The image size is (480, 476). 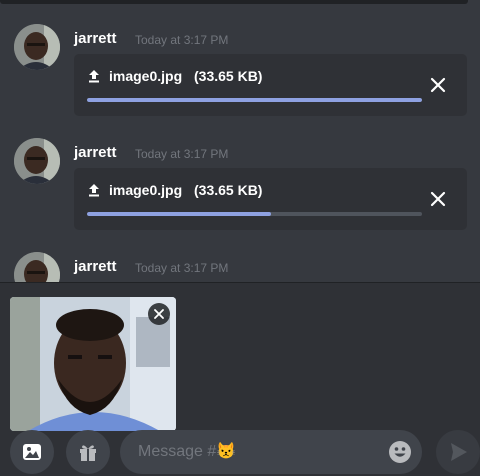 I want to click on gift-icon, so click(x=88, y=453).